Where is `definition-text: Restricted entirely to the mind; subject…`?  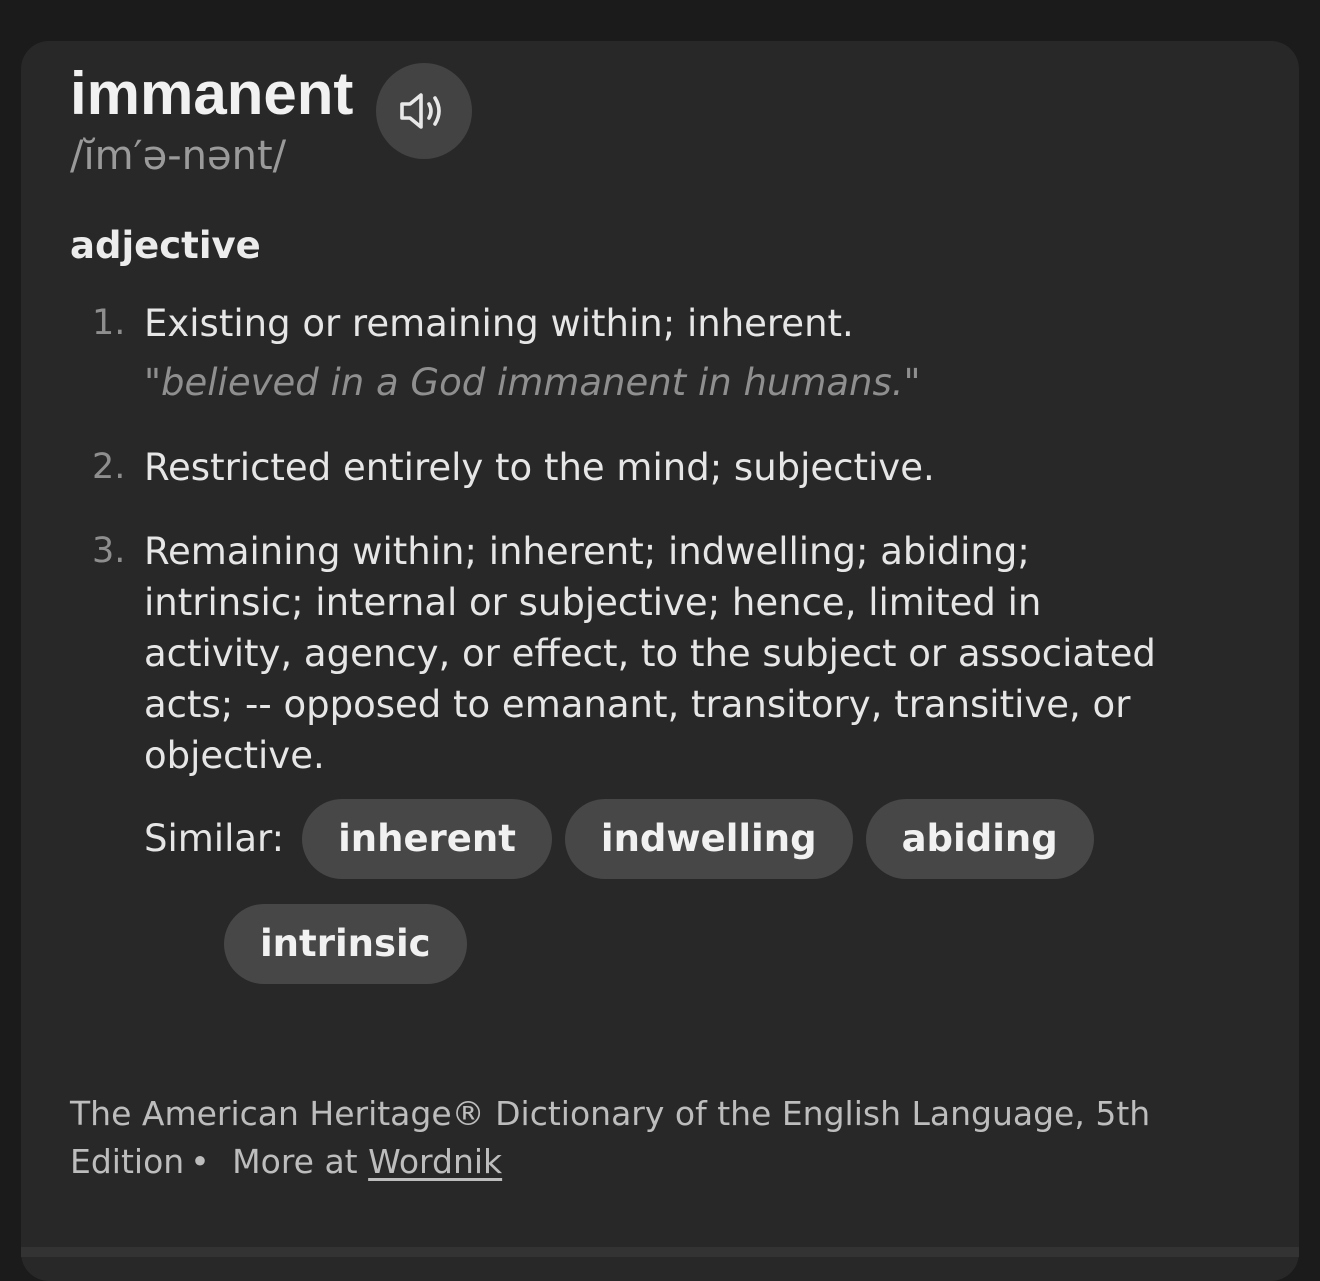 definition-text: Restricted entirely to the mind; subject… is located at coordinates (539, 467).